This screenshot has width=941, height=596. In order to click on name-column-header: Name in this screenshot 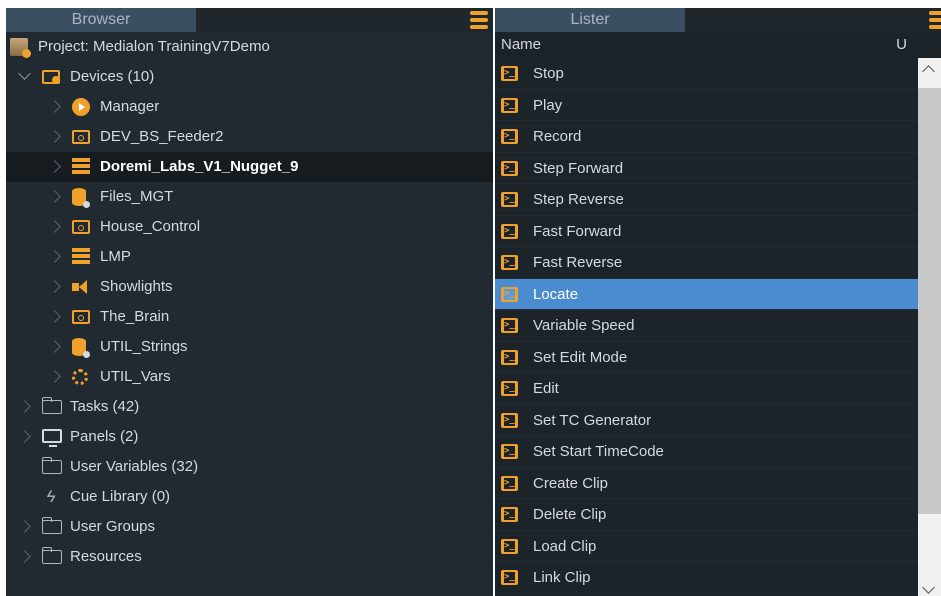, I will do `click(521, 44)`.